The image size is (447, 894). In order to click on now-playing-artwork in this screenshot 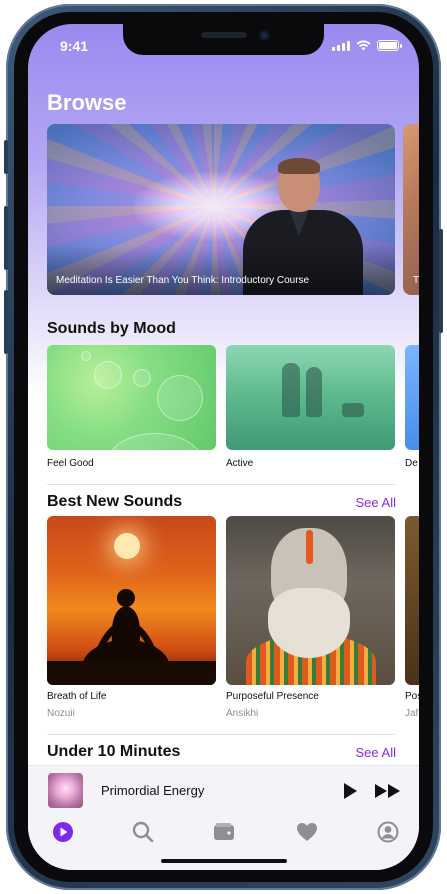, I will do `click(65, 790)`.